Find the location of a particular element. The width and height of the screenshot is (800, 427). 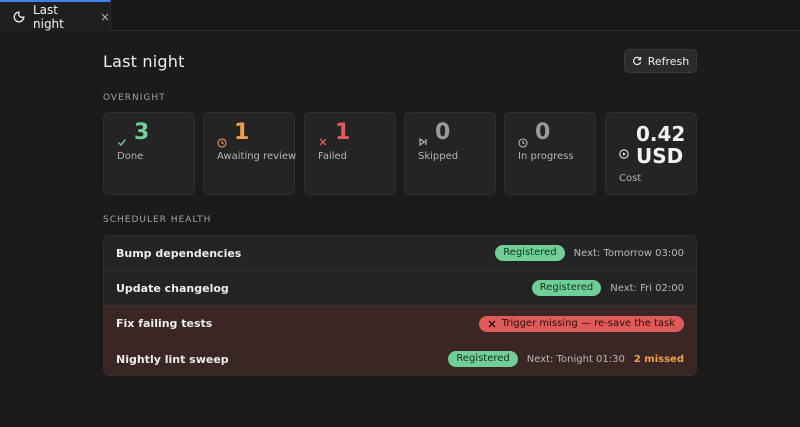

cost-currency: USD is located at coordinates (660, 155).